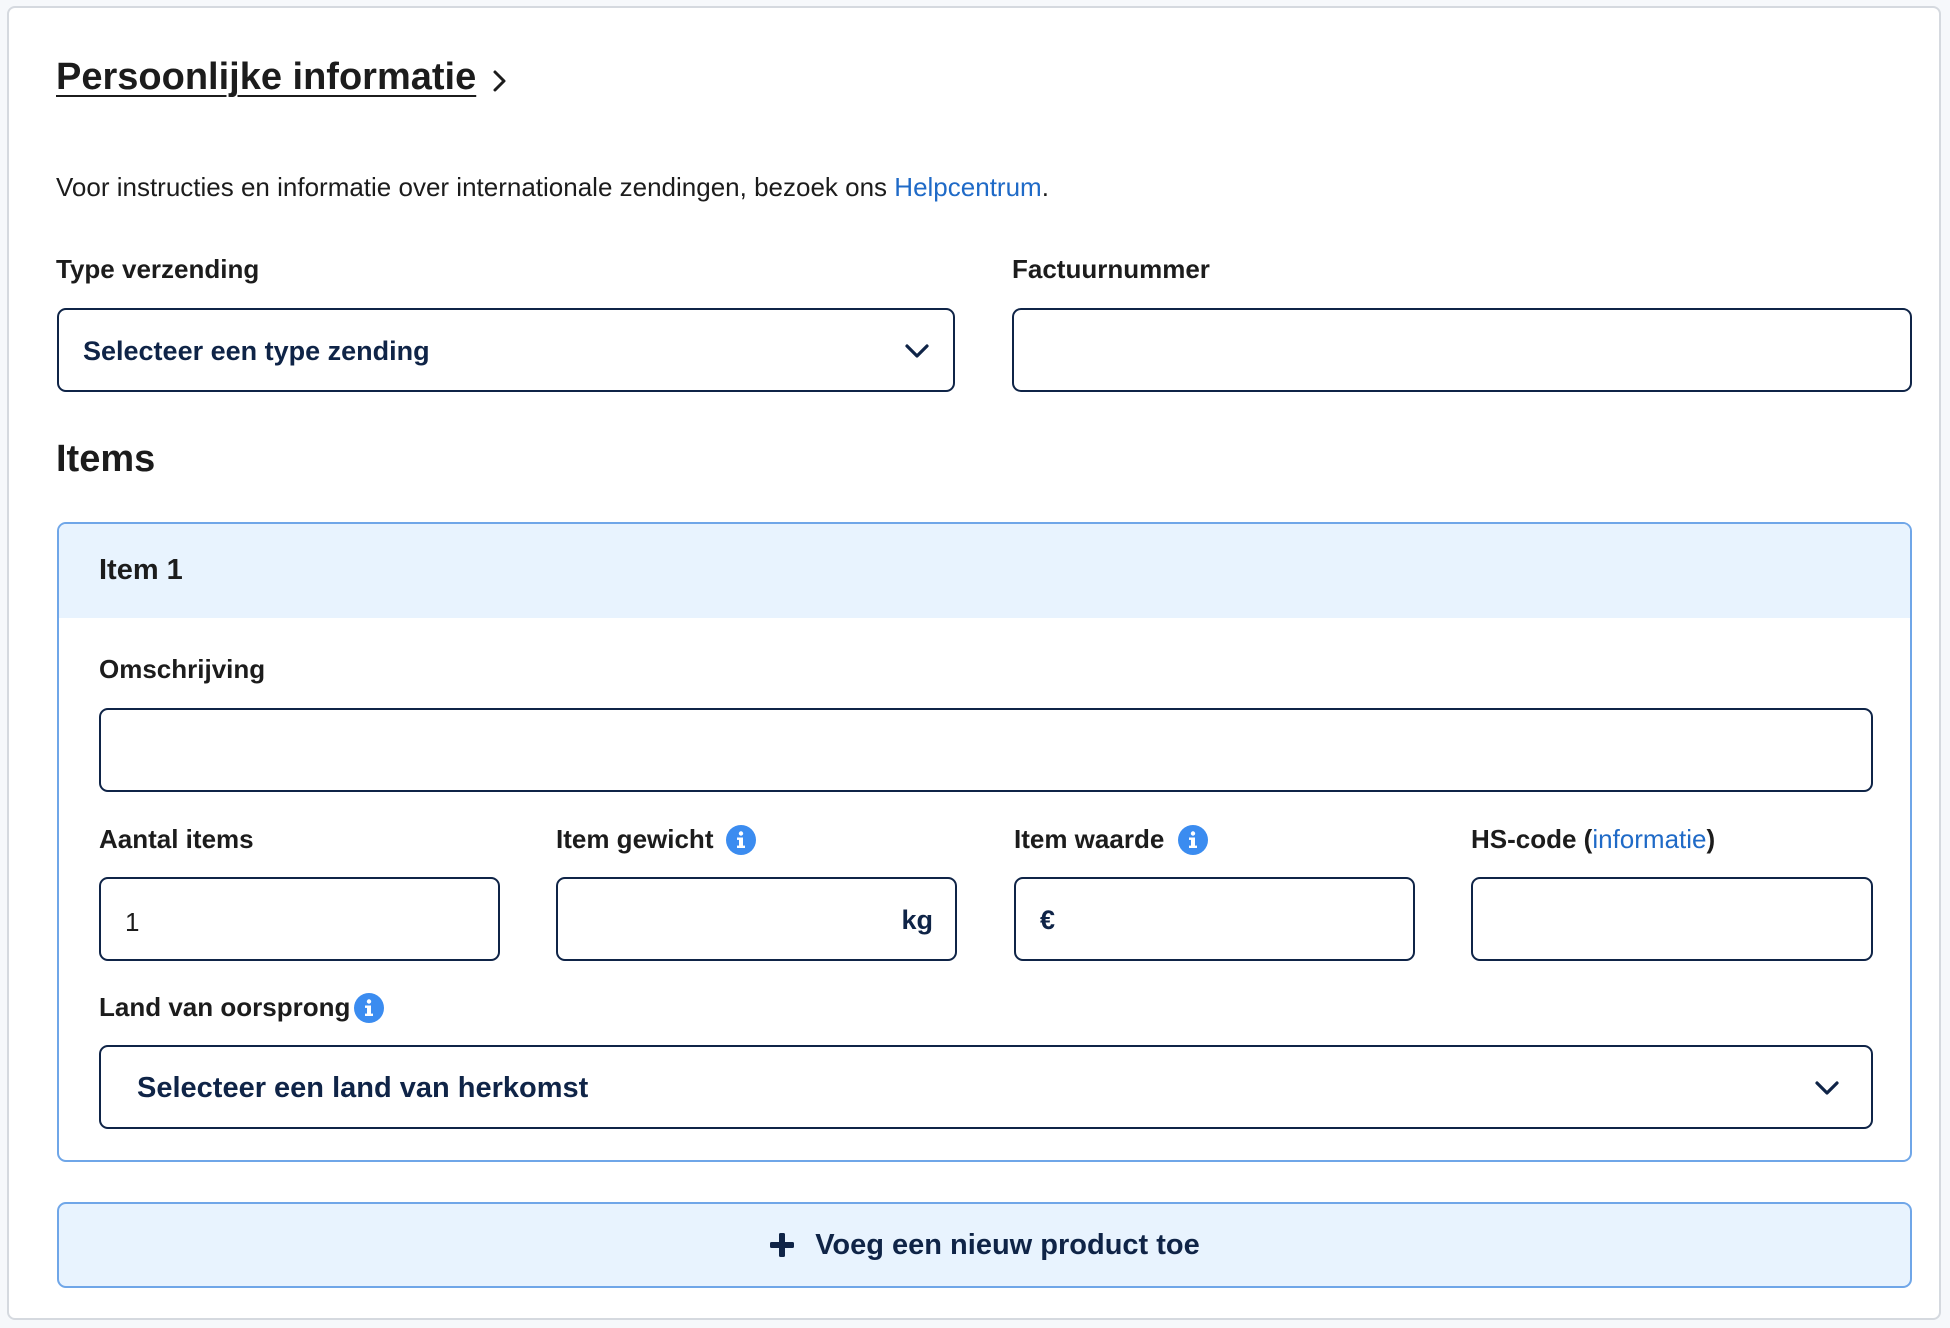 Image resolution: width=1950 pixels, height=1328 pixels. What do you see at coordinates (917, 920) in the screenshot?
I see `weight-unit: kg` at bounding box center [917, 920].